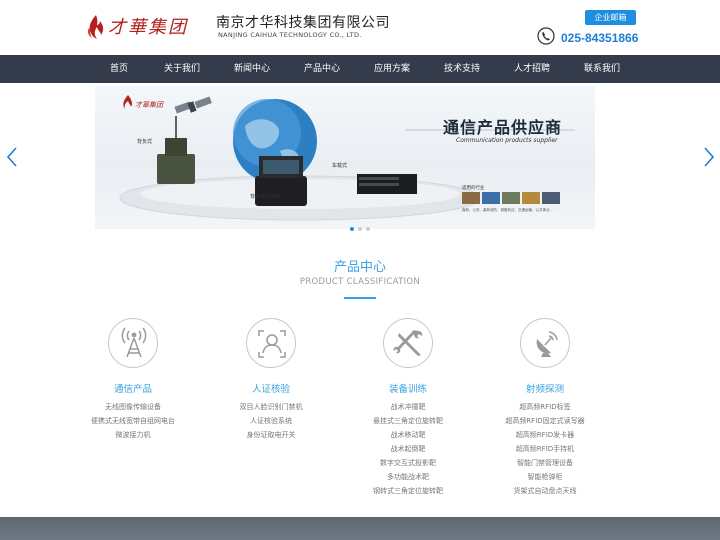  What do you see at coordinates (271, 435) in the screenshot?
I see `category-list-item: 身份证取电开关` at bounding box center [271, 435].